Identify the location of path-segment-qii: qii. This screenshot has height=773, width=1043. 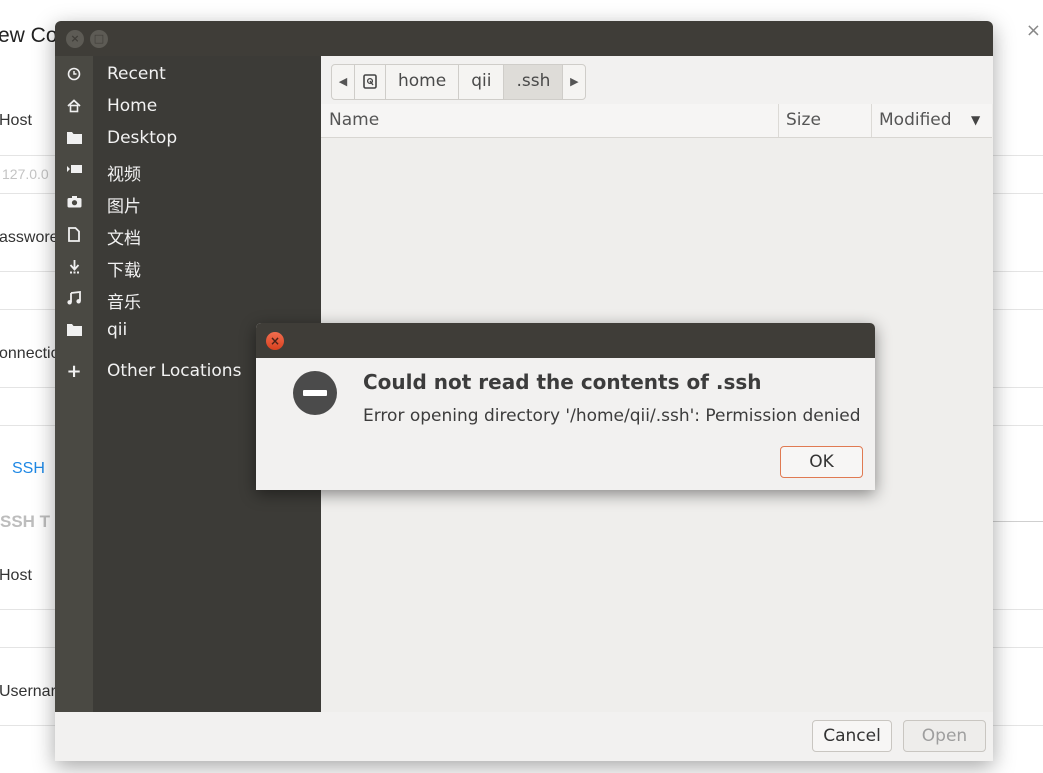
(482, 82).